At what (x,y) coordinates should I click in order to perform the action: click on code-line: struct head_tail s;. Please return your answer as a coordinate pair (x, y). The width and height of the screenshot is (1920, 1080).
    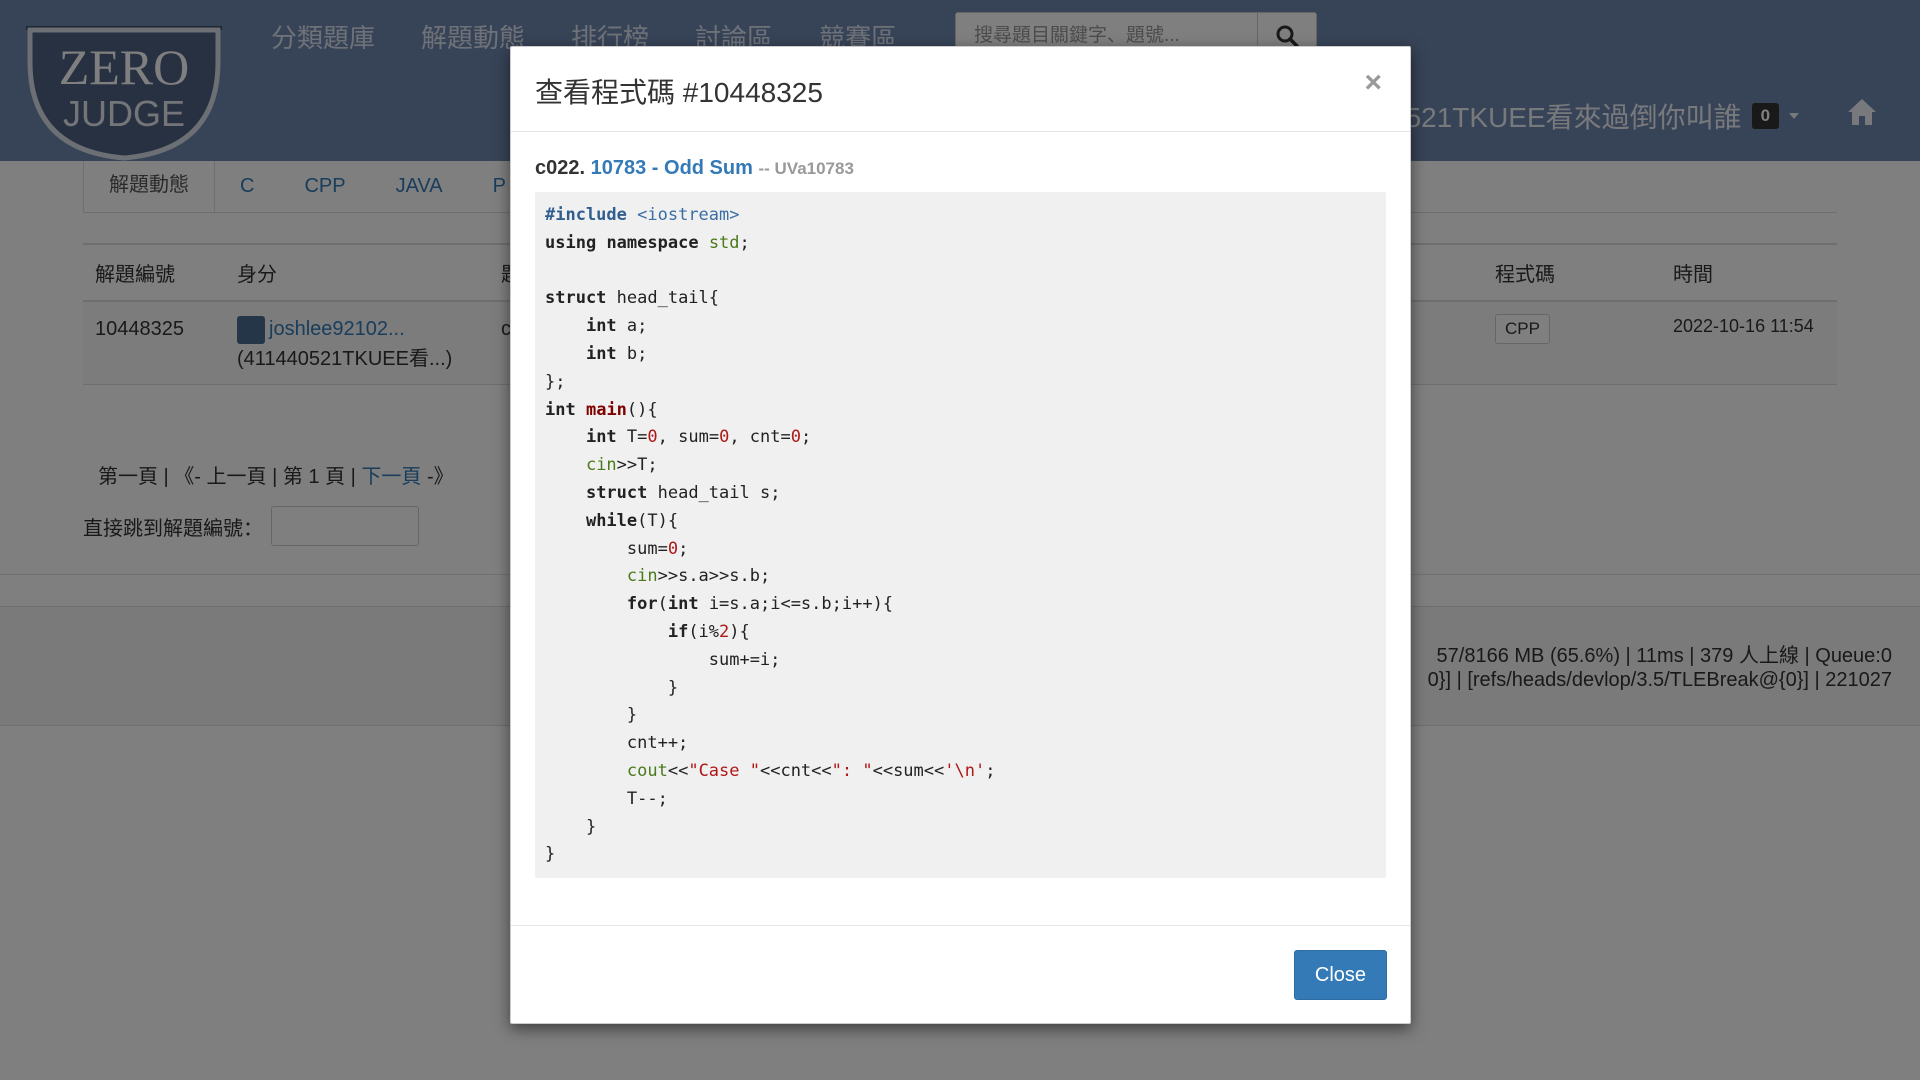
    Looking at the image, I should click on (683, 492).